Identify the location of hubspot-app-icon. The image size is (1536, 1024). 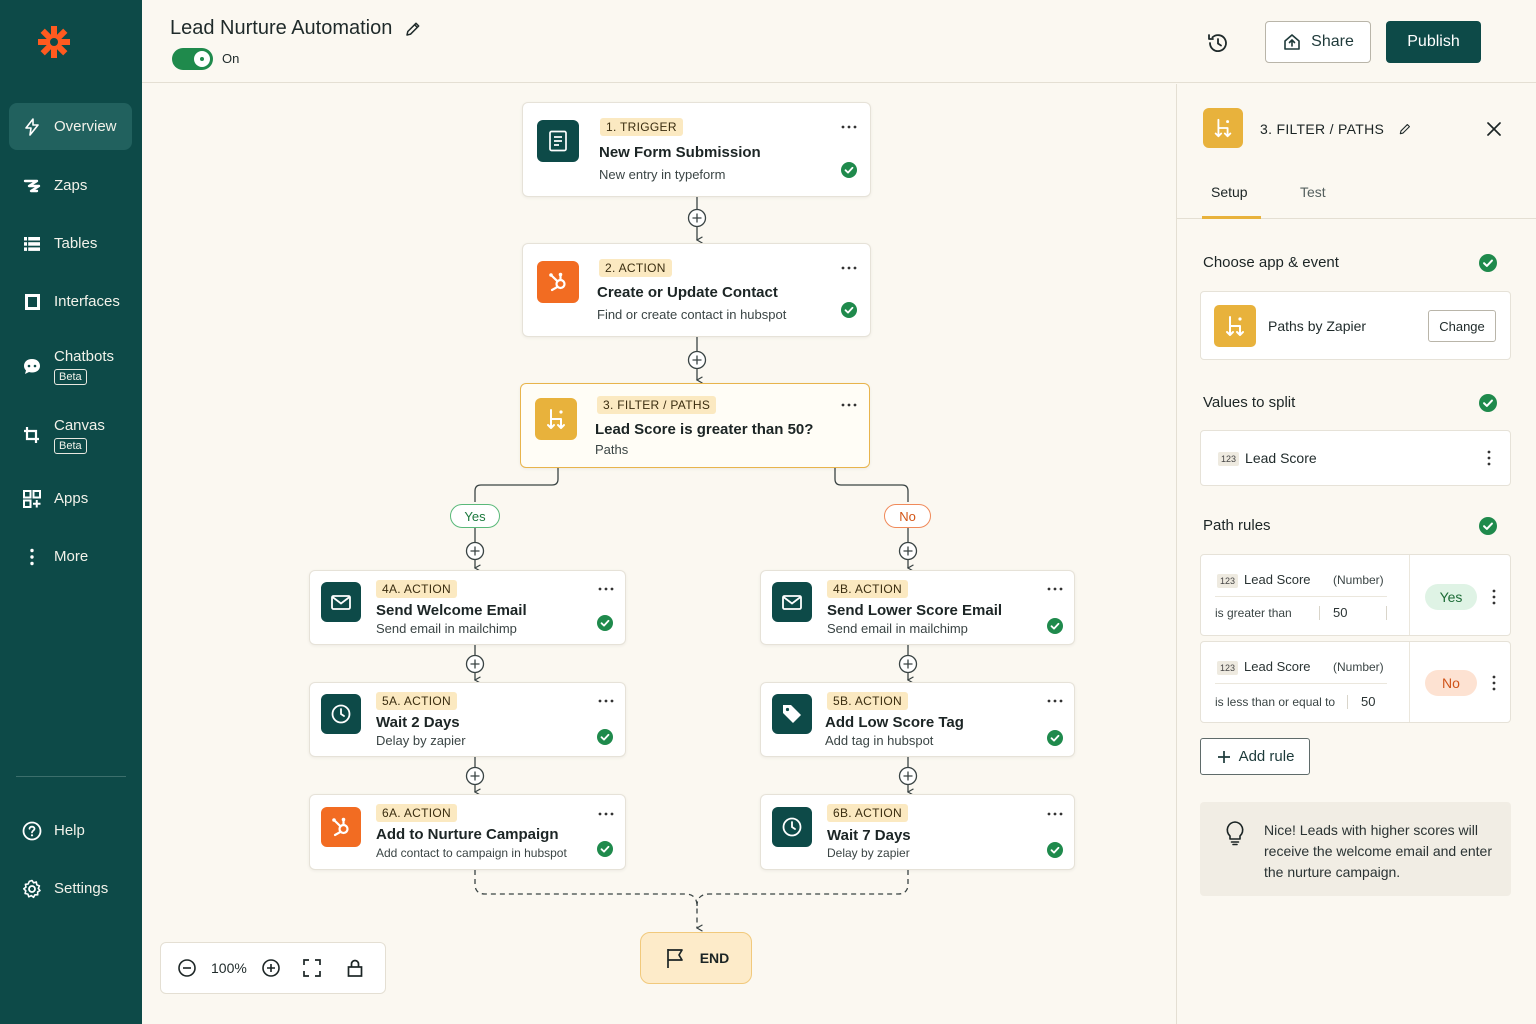
(341, 827).